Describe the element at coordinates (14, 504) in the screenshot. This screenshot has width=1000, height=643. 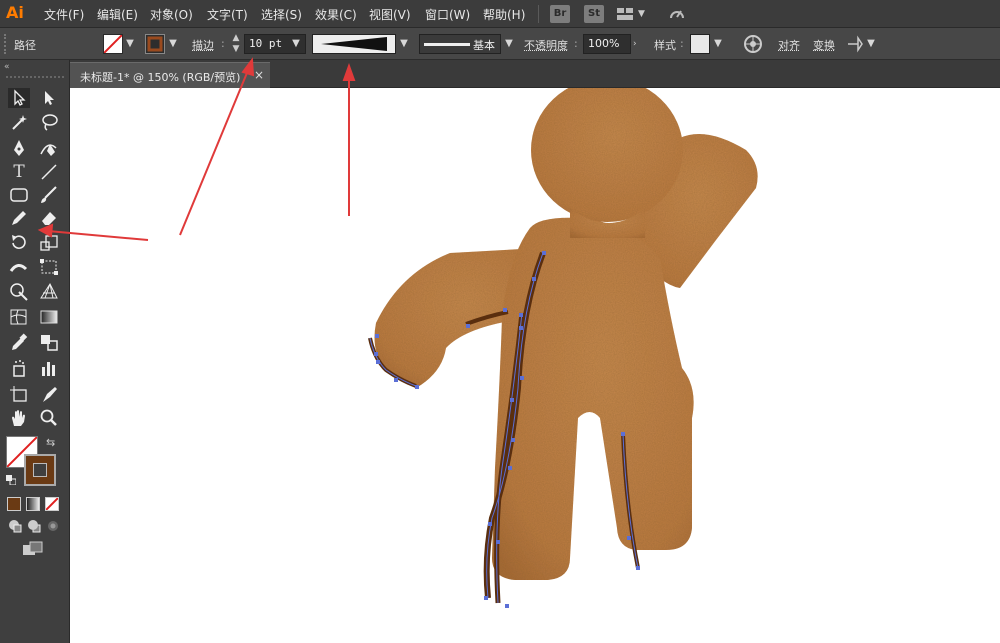
I see `color-mode-button` at that location.